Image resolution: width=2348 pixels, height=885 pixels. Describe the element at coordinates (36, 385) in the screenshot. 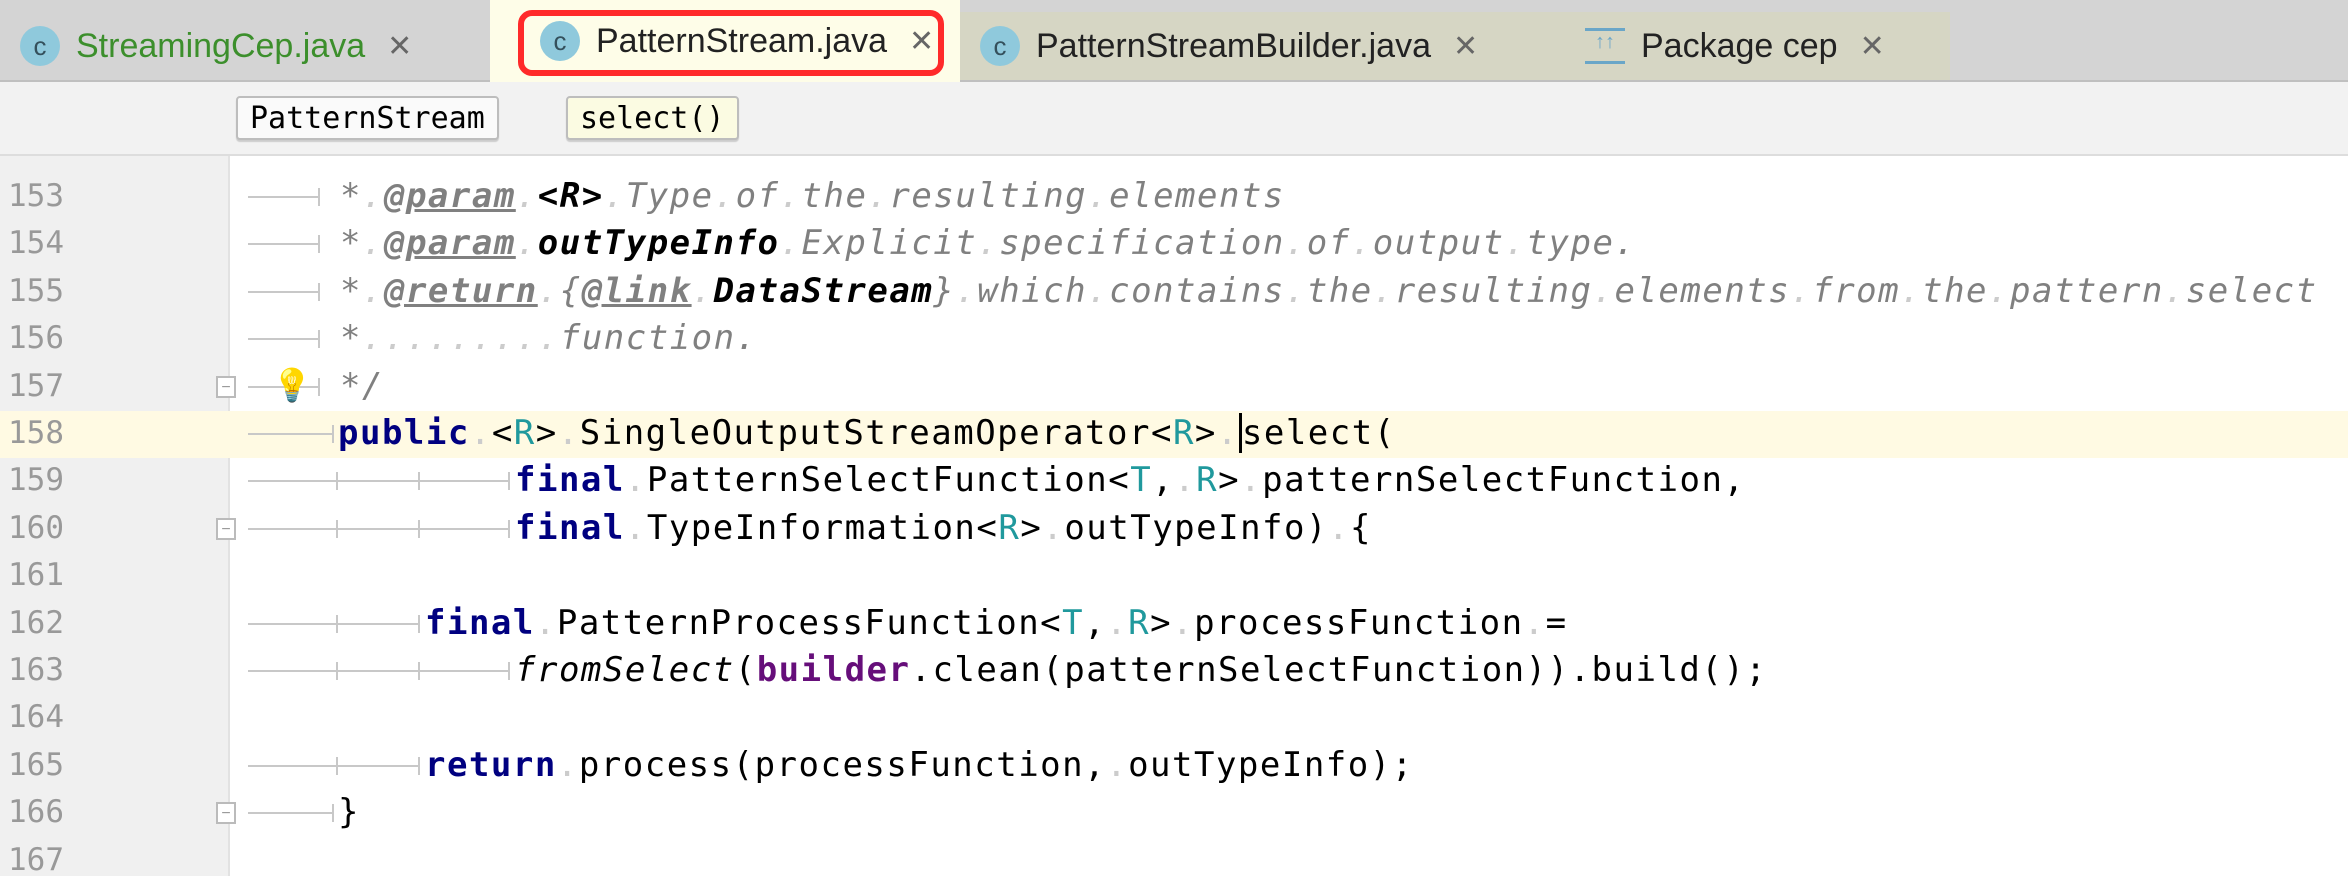

I see `line-number: 157` at that location.